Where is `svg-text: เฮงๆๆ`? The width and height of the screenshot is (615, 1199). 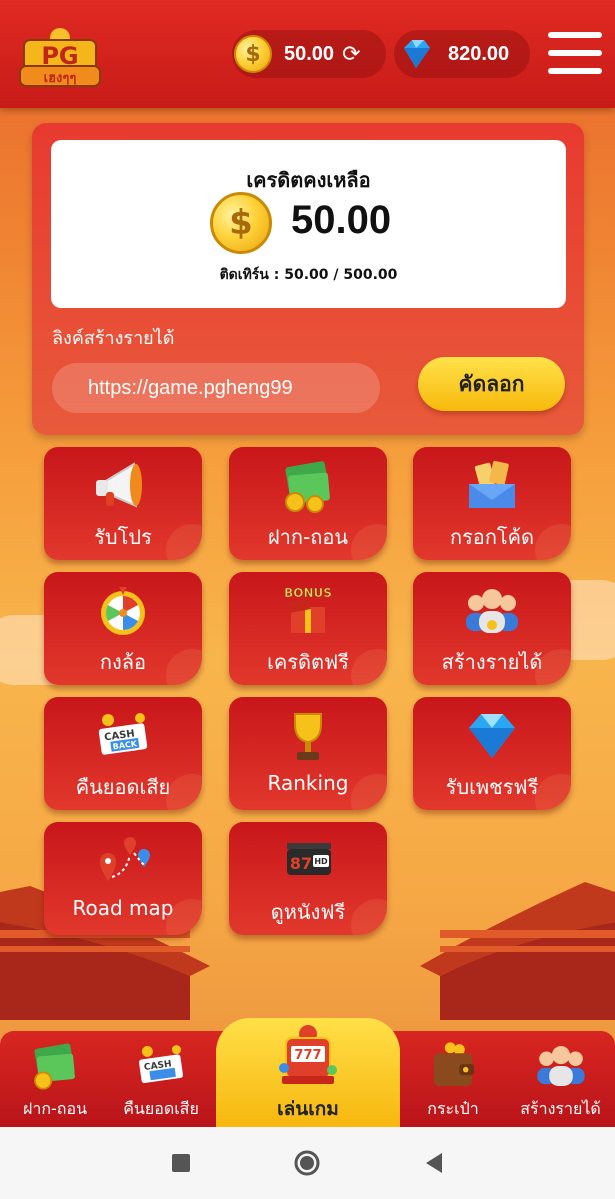
svg-text: เฮงๆๆ is located at coordinates (60, 78).